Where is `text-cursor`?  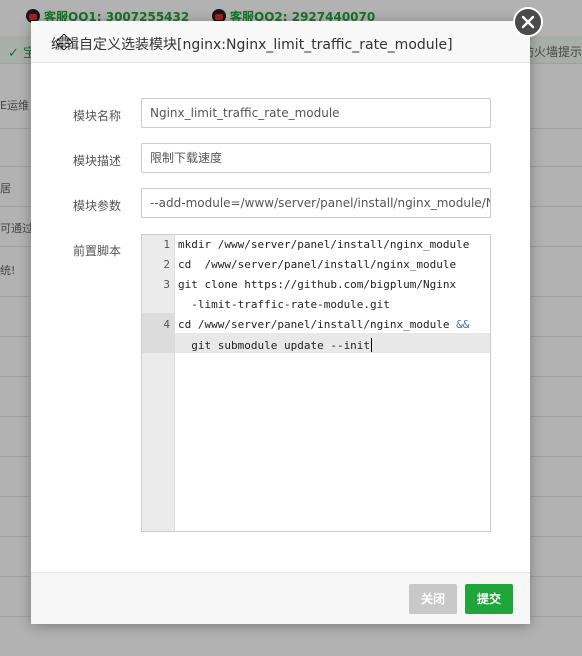 text-cursor is located at coordinates (372, 345).